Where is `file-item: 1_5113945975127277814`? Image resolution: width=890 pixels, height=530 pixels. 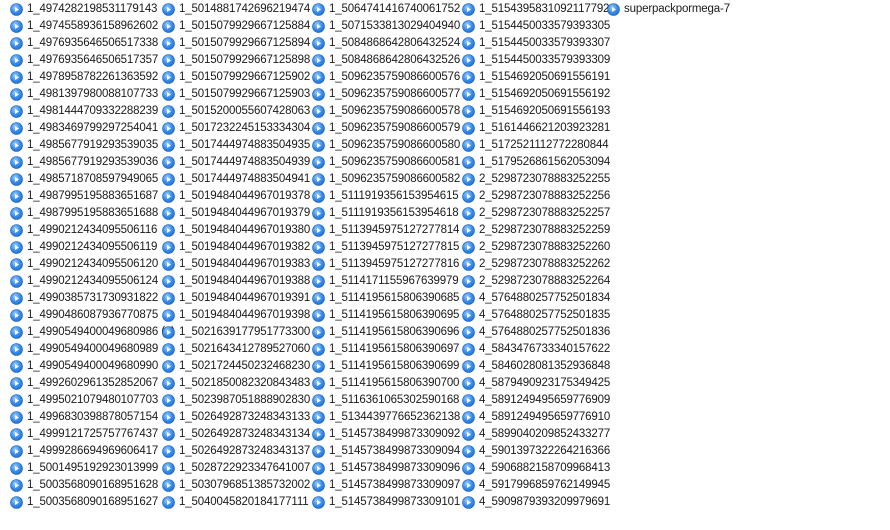 file-item: 1_5113945975127277814 is located at coordinates (386, 230).